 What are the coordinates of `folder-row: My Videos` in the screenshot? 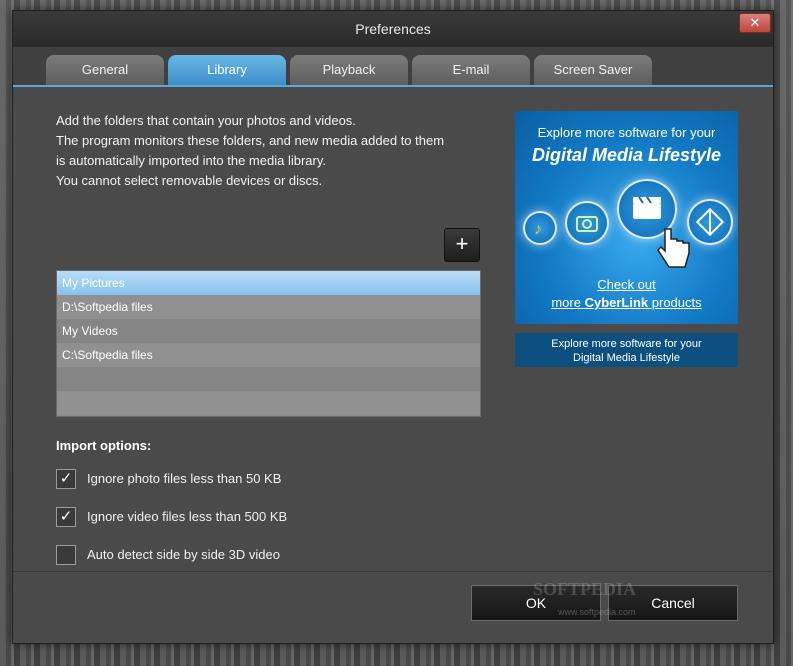 It's located at (268, 331).